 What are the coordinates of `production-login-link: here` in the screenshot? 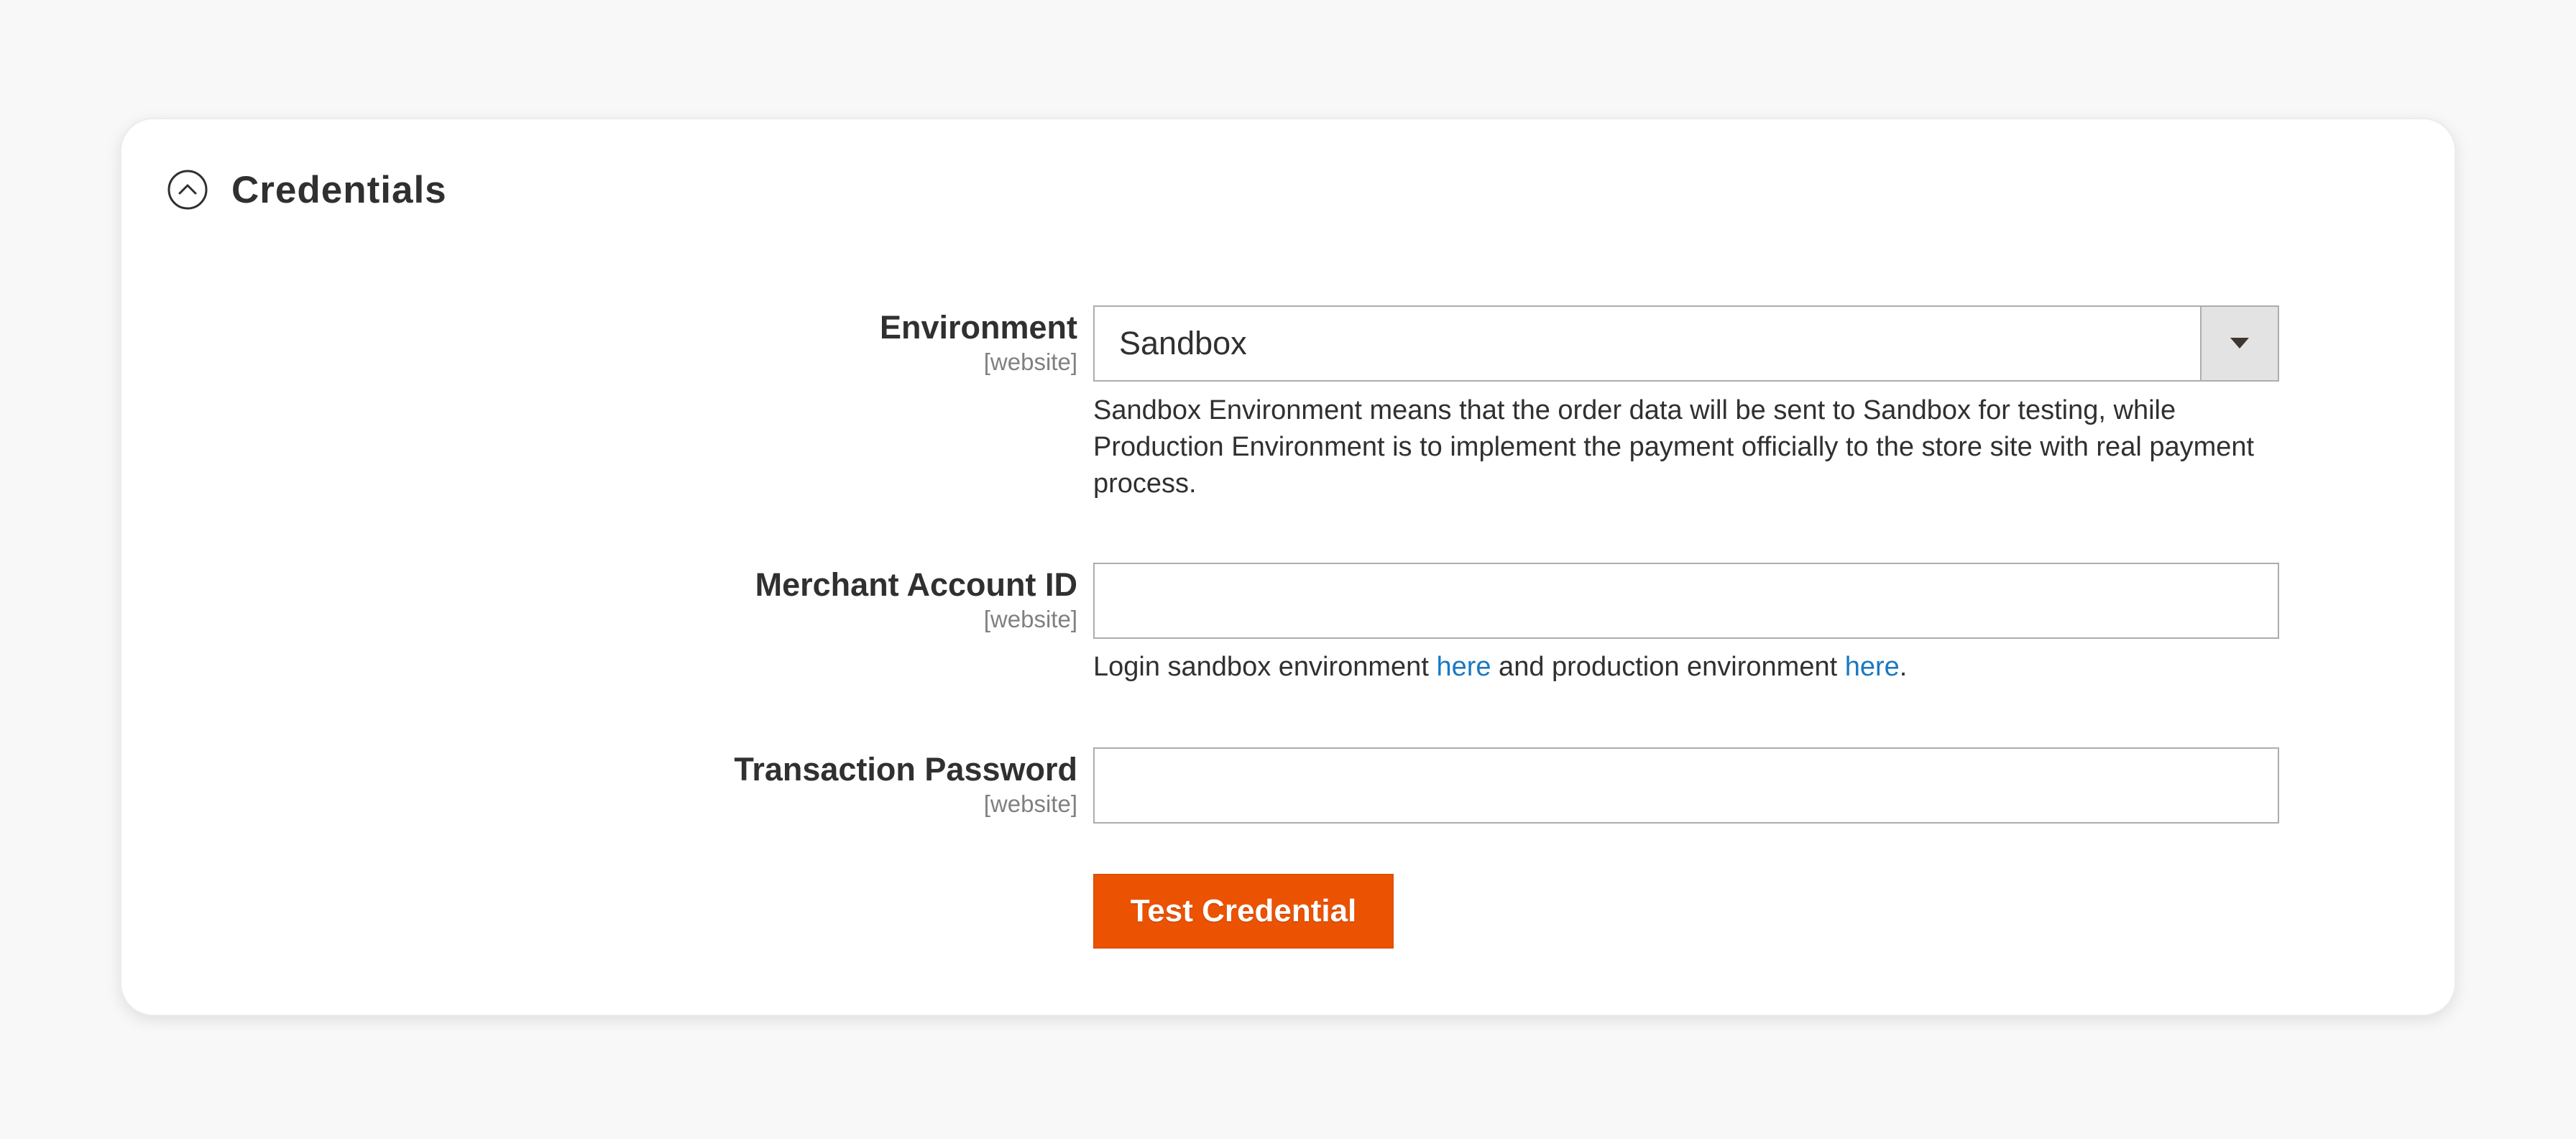 It's located at (1872, 667).